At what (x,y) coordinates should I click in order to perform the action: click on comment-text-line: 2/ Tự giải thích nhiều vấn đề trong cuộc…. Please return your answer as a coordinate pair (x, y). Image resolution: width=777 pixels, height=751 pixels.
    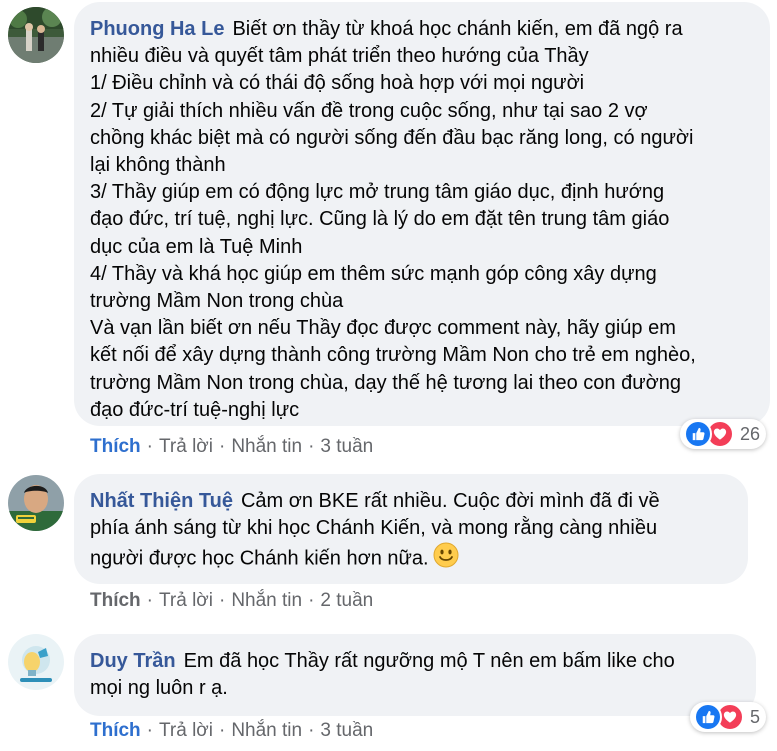
    Looking at the image, I should click on (369, 110).